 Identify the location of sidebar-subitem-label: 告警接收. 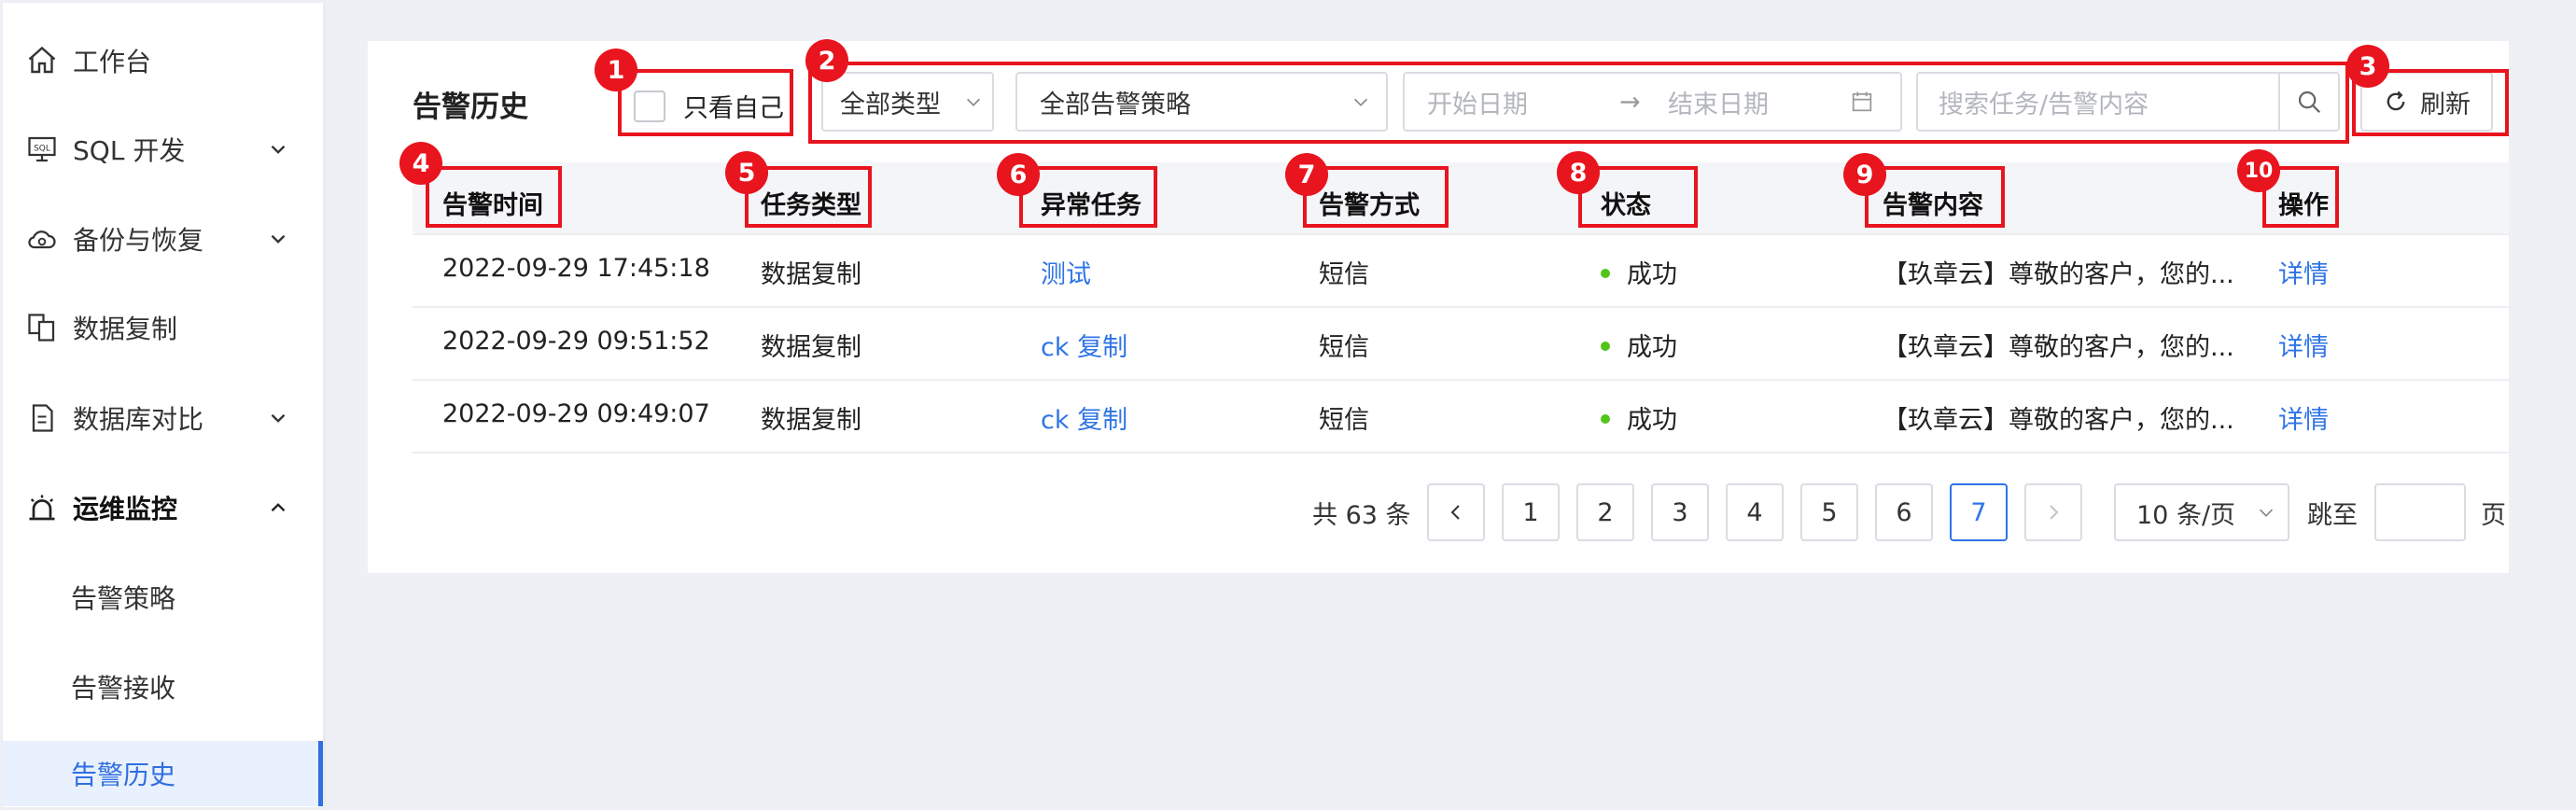
(123, 688).